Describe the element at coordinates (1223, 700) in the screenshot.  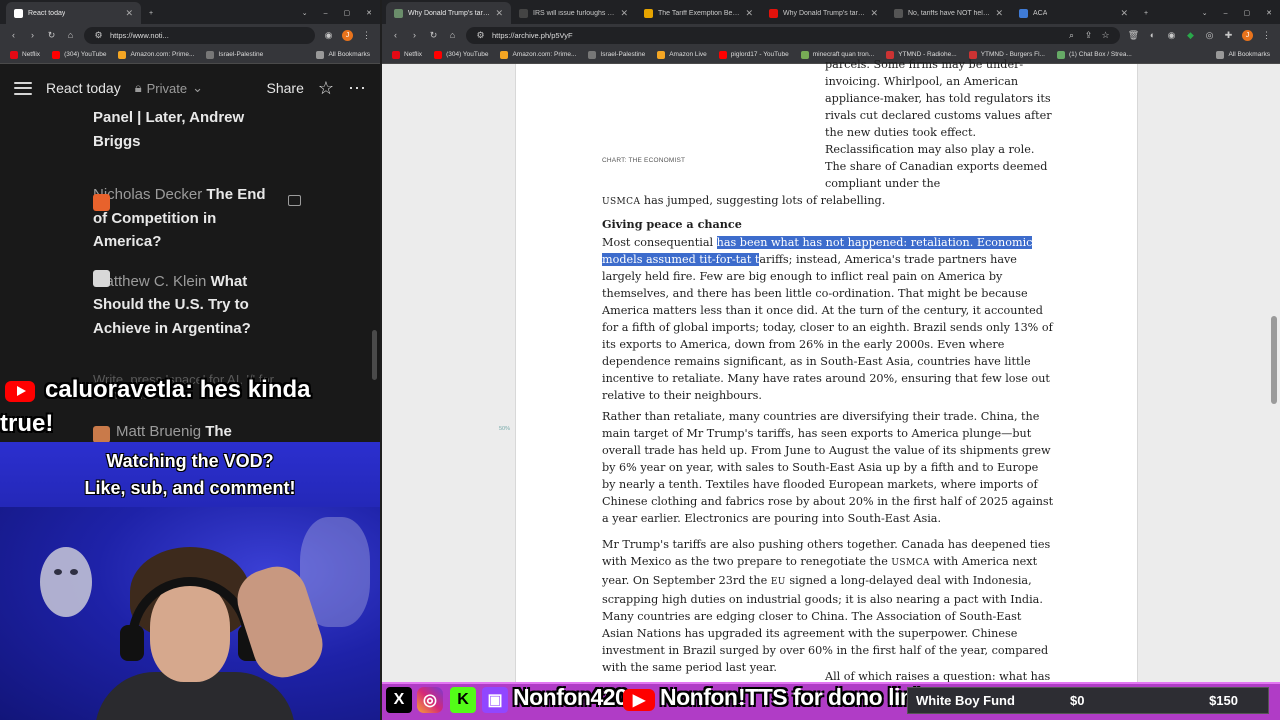
I see `goal-target: $150` at that location.